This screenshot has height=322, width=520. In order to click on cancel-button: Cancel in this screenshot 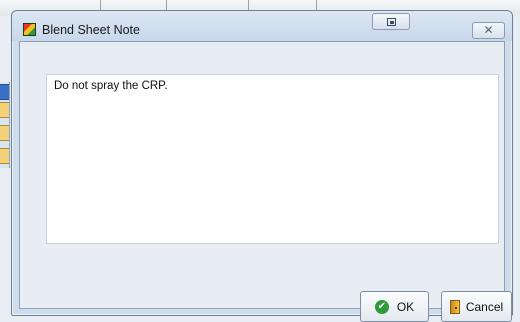, I will do `click(476, 306)`.